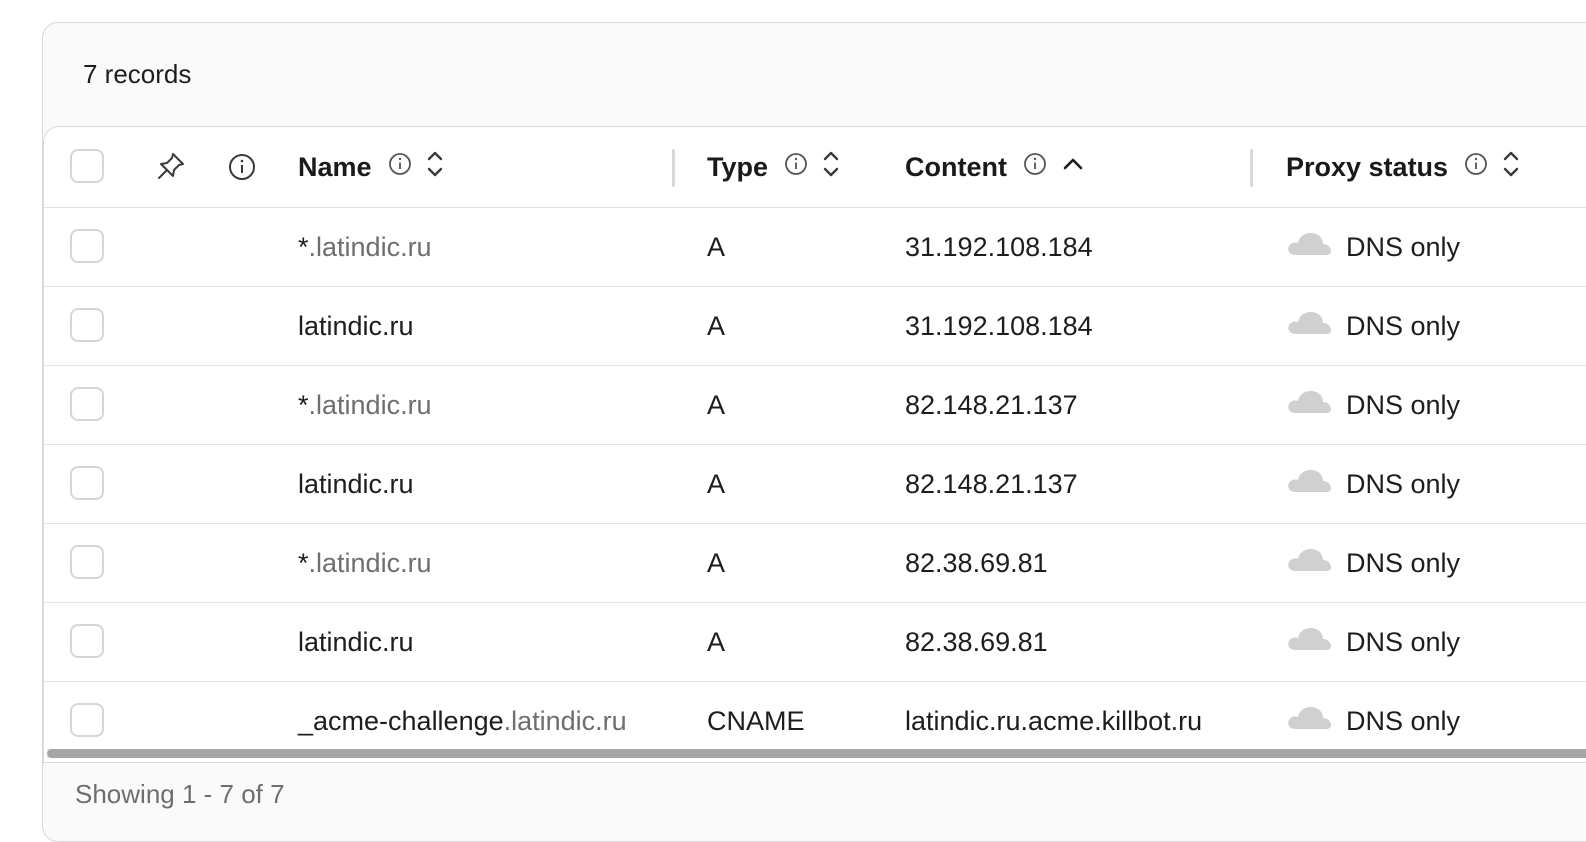 Image resolution: width=1586 pixels, height=842 pixels. What do you see at coordinates (815, 247) in the screenshot?
I see `table-row: * .latindic.ru A 31.192.108.184 DNS only` at bounding box center [815, 247].